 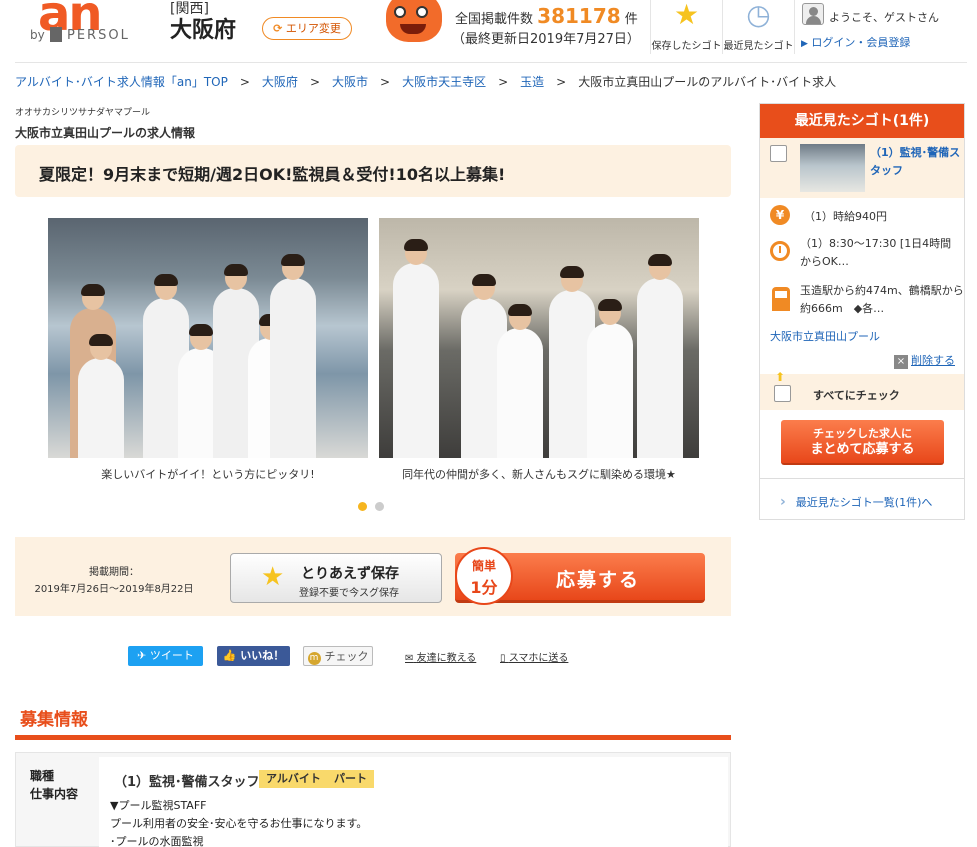 What do you see at coordinates (262, 655) in the screenshot?
I see `like-label: いいね！` at bounding box center [262, 655].